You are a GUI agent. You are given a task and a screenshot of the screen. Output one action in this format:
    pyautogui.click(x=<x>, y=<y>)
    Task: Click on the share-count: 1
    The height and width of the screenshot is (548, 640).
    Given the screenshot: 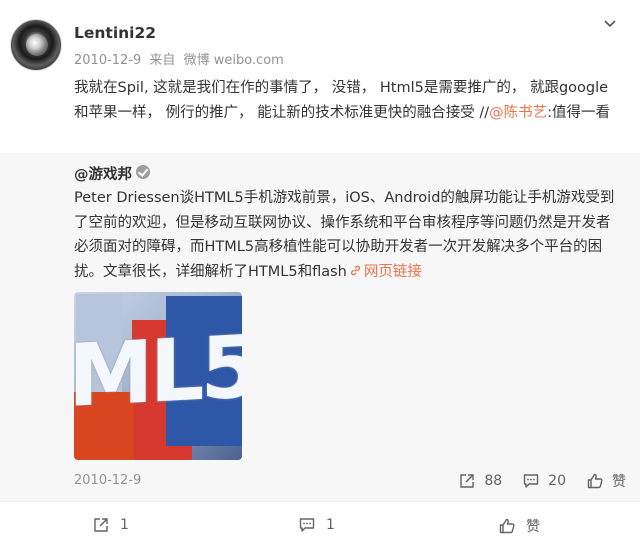 What is the action you would take?
    pyautogui.click(x=124, y=525)
    